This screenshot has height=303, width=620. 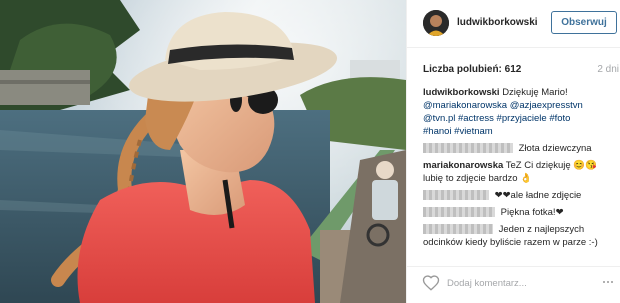 I want to click on comment-footer, so click(x=513, y=284).